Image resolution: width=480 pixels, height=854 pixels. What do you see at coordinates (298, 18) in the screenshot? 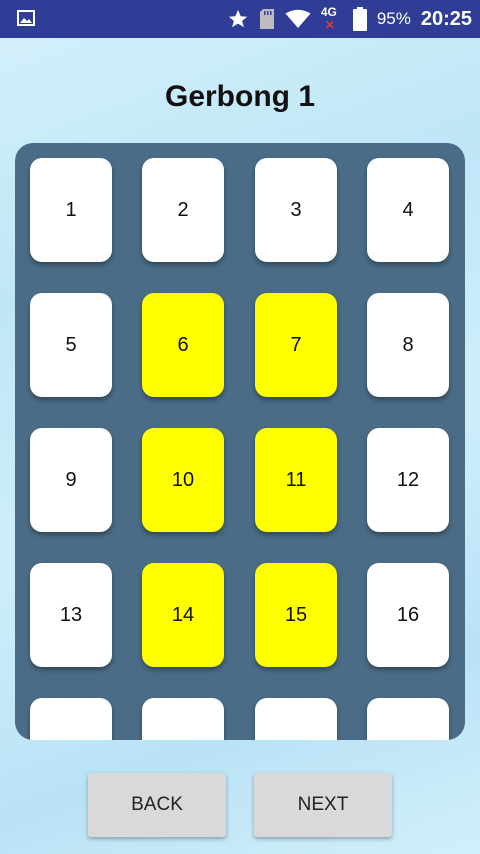
I see `wifi-icon` at bounding box center [298, 18].